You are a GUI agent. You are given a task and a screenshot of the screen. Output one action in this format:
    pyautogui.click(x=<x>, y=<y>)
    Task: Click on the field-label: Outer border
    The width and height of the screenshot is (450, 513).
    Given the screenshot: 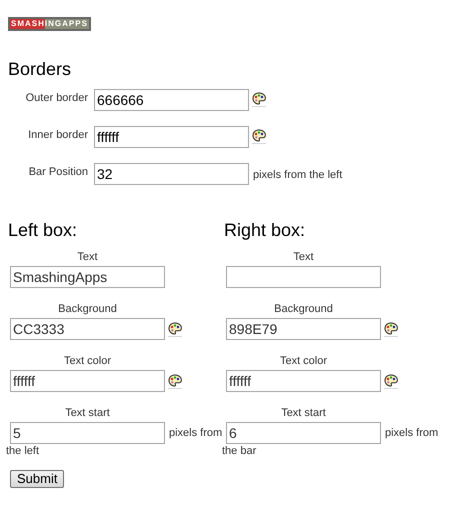 What is the action you would take?
    pyautogui.click(x=56, y=98)
    